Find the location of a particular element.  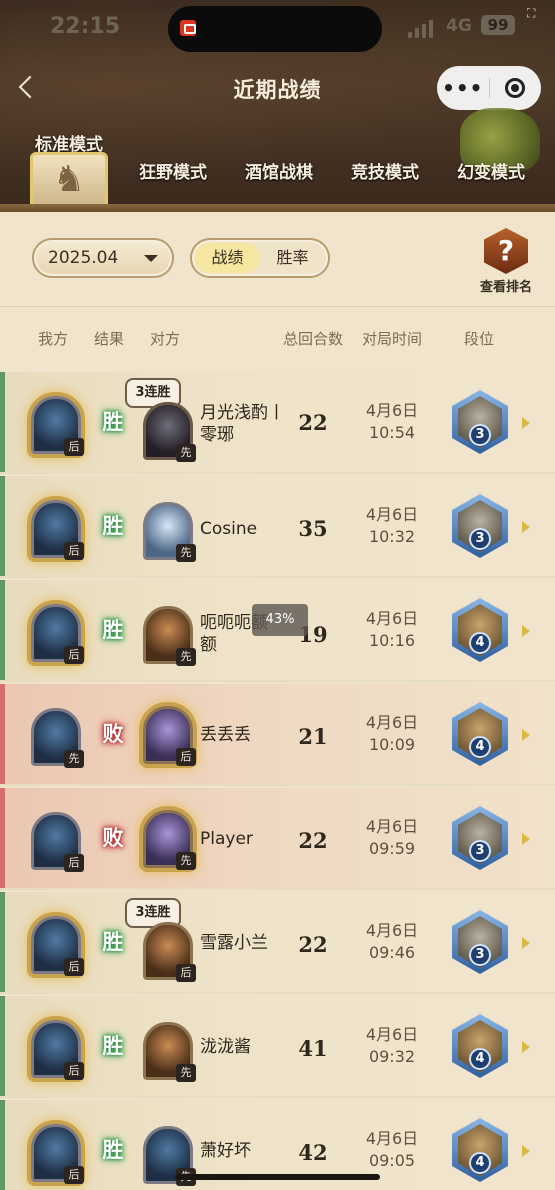

time-text: 10:09 is located at coordinates (392, 744).